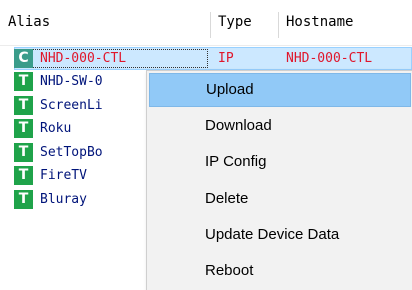 This screenshot has width=412, height=290. I want to click on device-alias: FireTV, so click(63, 175).